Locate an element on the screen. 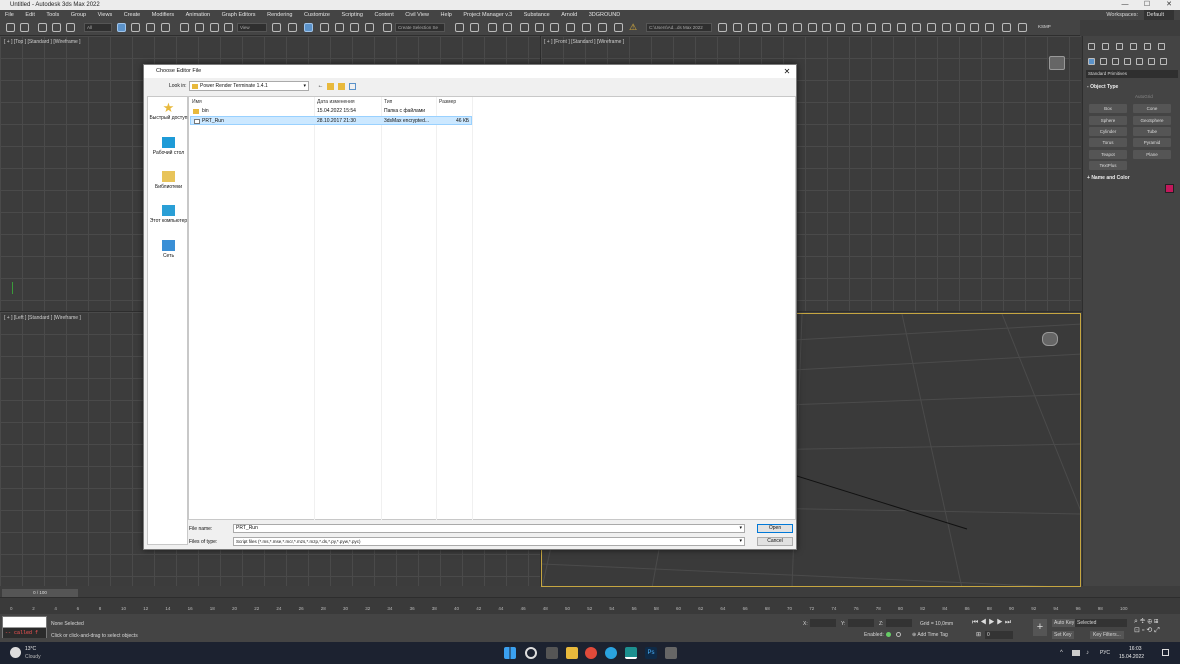  mirror-icon is located at coordinates (459, 27).